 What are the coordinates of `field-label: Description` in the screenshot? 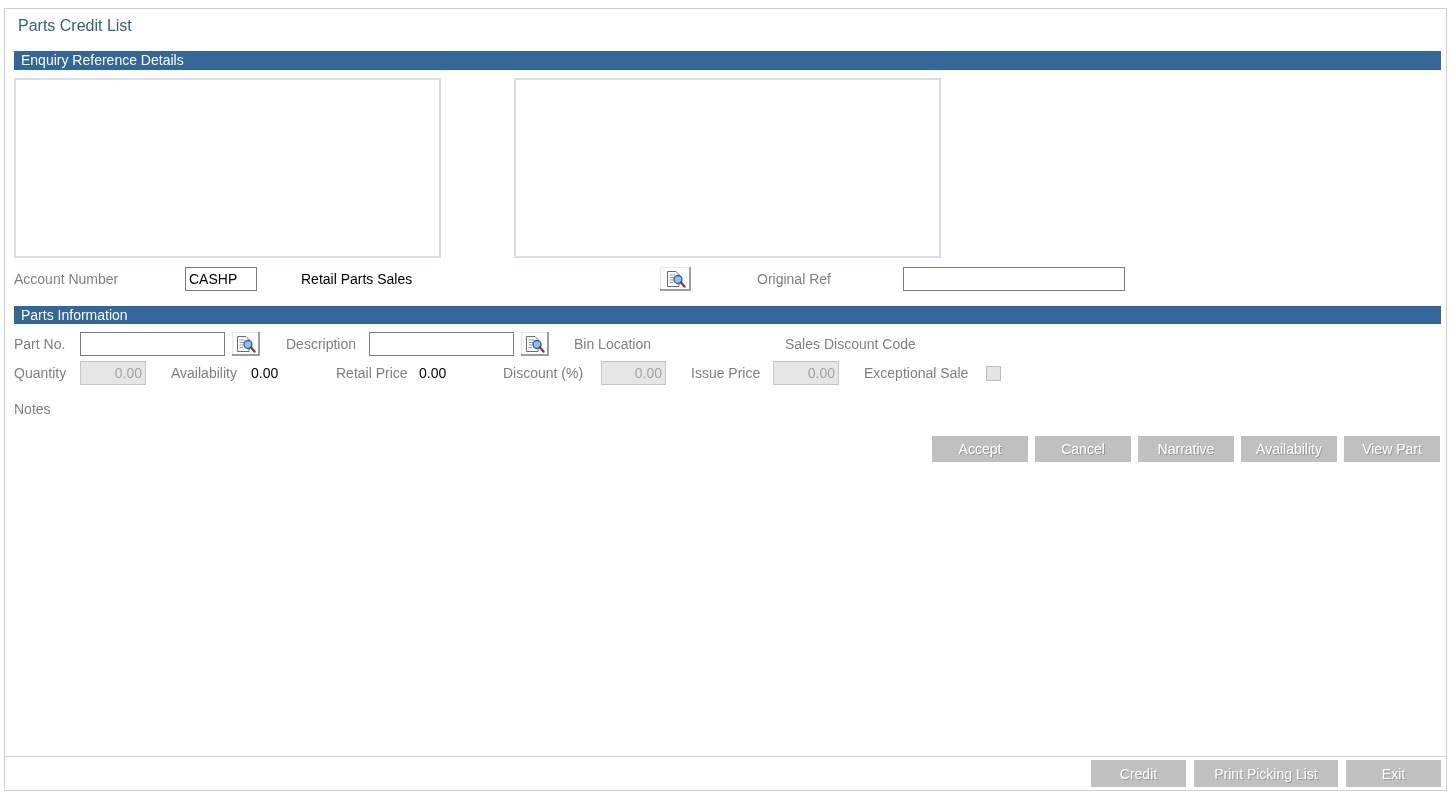 It's located at (321, 344).